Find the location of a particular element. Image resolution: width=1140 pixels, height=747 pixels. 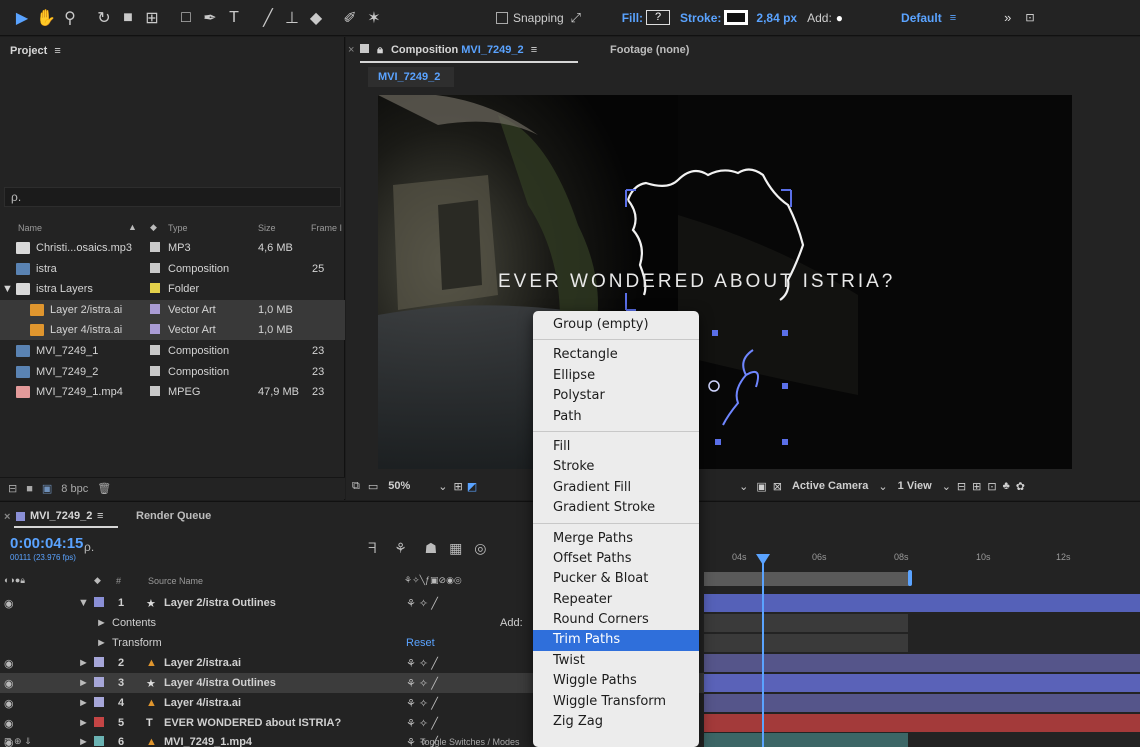

work-area-end-handle is located at coordinates (910, 578).